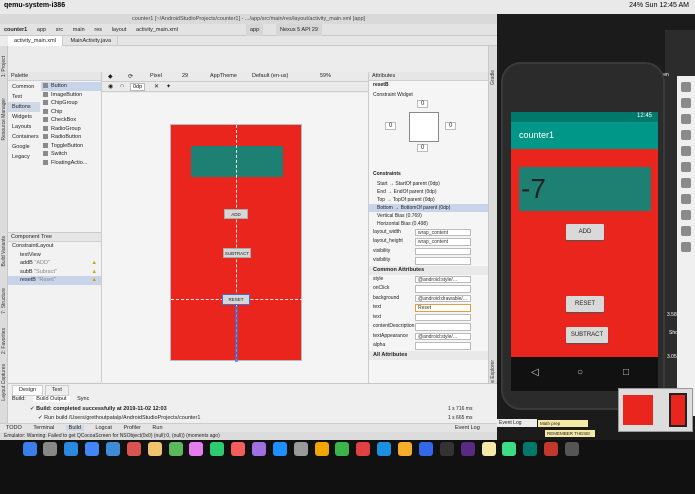 The image size is (695, 494). I want to click on tab-activity-main: activity_main.xml, so click(35, 41).